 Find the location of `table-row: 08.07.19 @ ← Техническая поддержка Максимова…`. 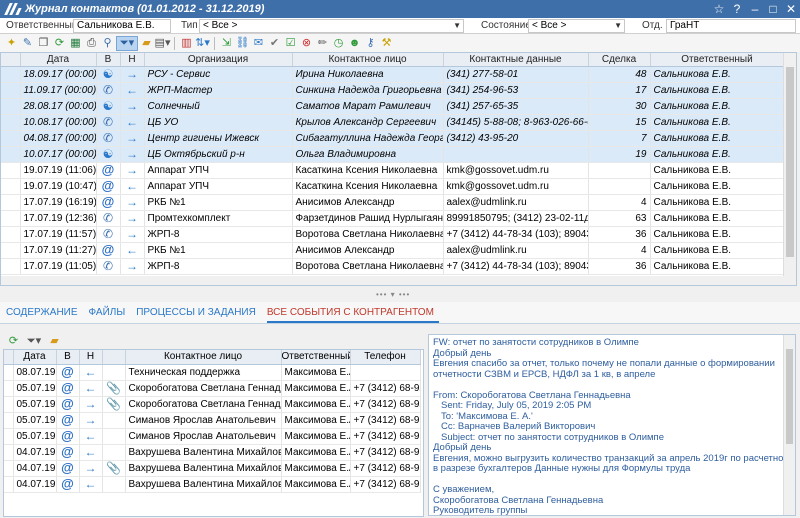

table-row: 08.07.19 @ ← Техническая поддержка Максимова… is located at coordinates (212, 372).